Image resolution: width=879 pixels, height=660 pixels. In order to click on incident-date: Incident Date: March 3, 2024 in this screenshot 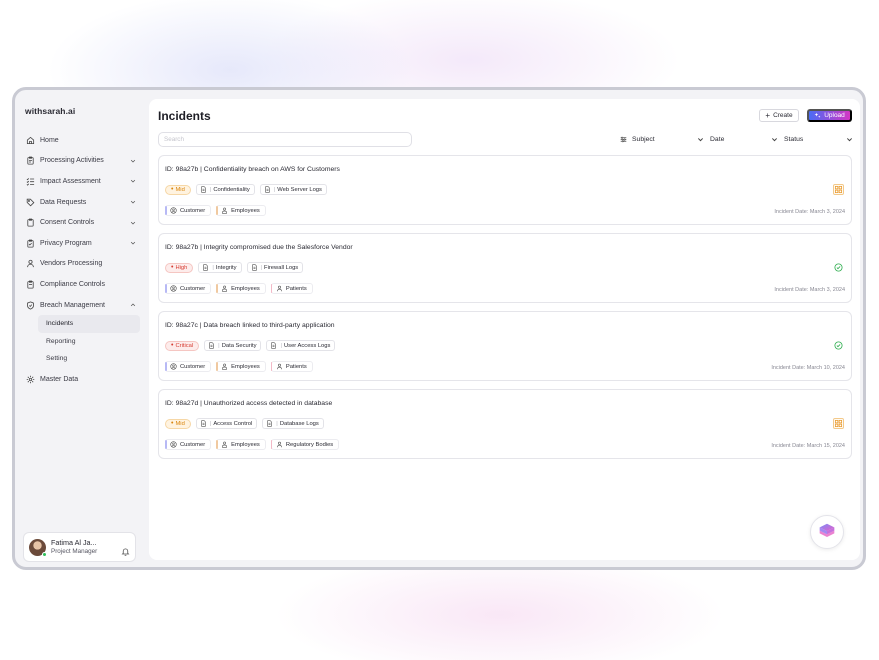, I will do `click(809, 212)`.